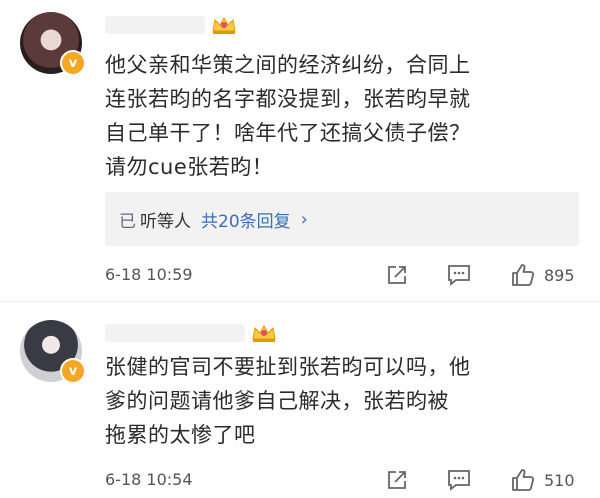 The image size is (600, 498). Describe the element at coordinates (300, 275) in the screenshot. I see `comment-meta: 6-18 10:59 895` at that location.